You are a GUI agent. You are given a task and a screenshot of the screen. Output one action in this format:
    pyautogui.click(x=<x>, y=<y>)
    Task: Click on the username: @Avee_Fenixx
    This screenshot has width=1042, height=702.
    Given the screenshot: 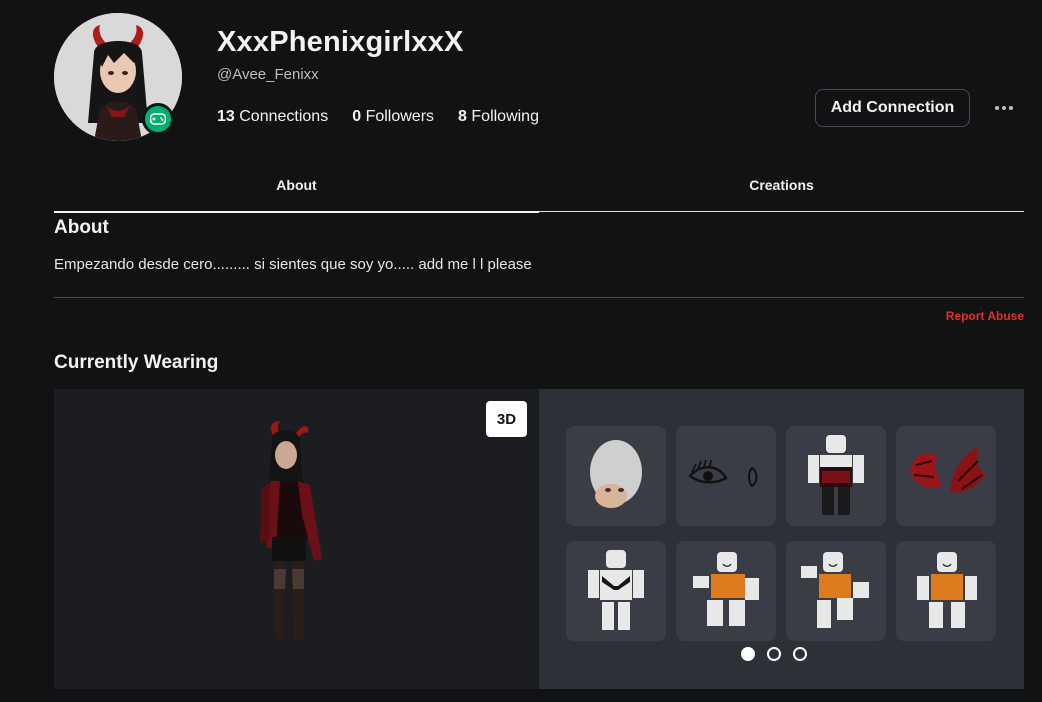 What is the action you would take?
    pyautogui.click(x=268, y=74)
    